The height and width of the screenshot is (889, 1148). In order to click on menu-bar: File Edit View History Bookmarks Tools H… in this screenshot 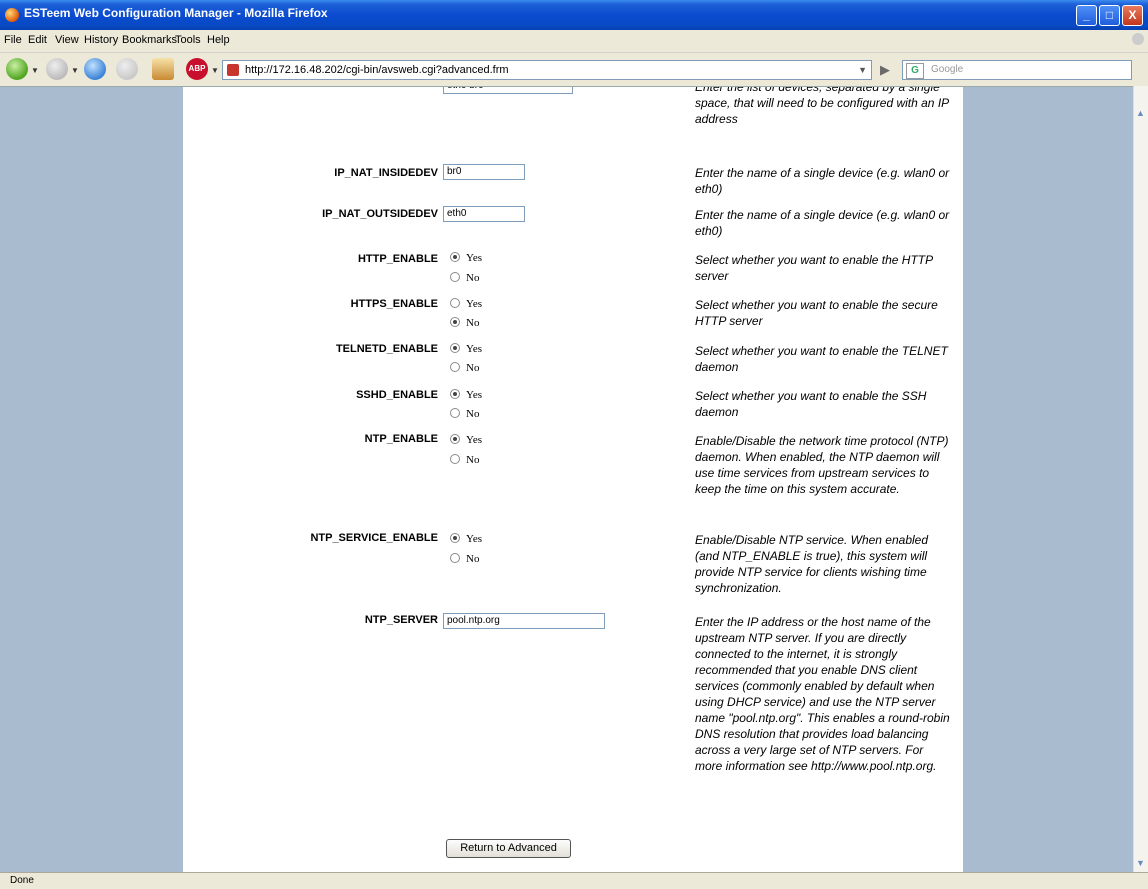, I will do `click(574, 41)`.